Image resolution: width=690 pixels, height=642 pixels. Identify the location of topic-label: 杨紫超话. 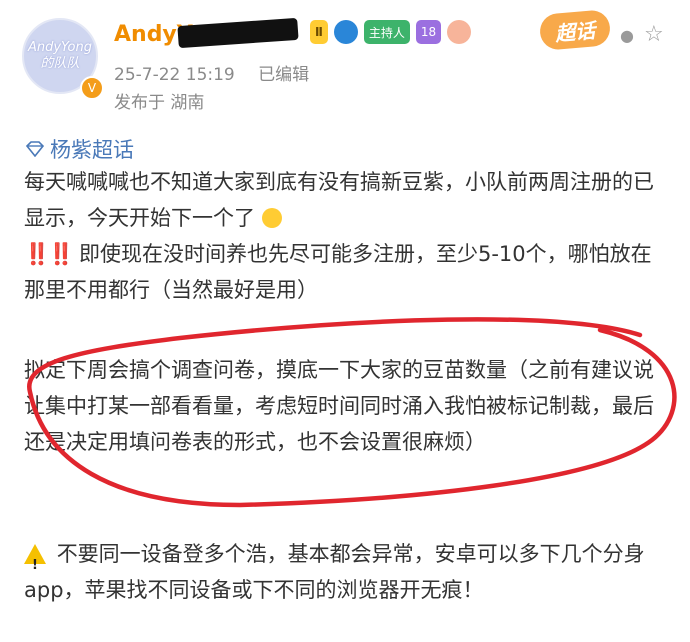
(92, 150).